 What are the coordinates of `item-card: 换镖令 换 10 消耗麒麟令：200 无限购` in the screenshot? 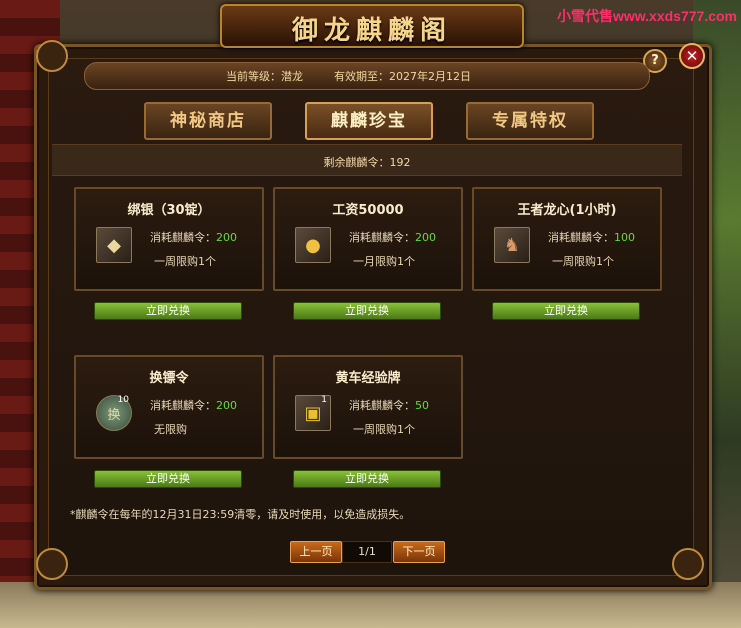 It's located at (169, 407).